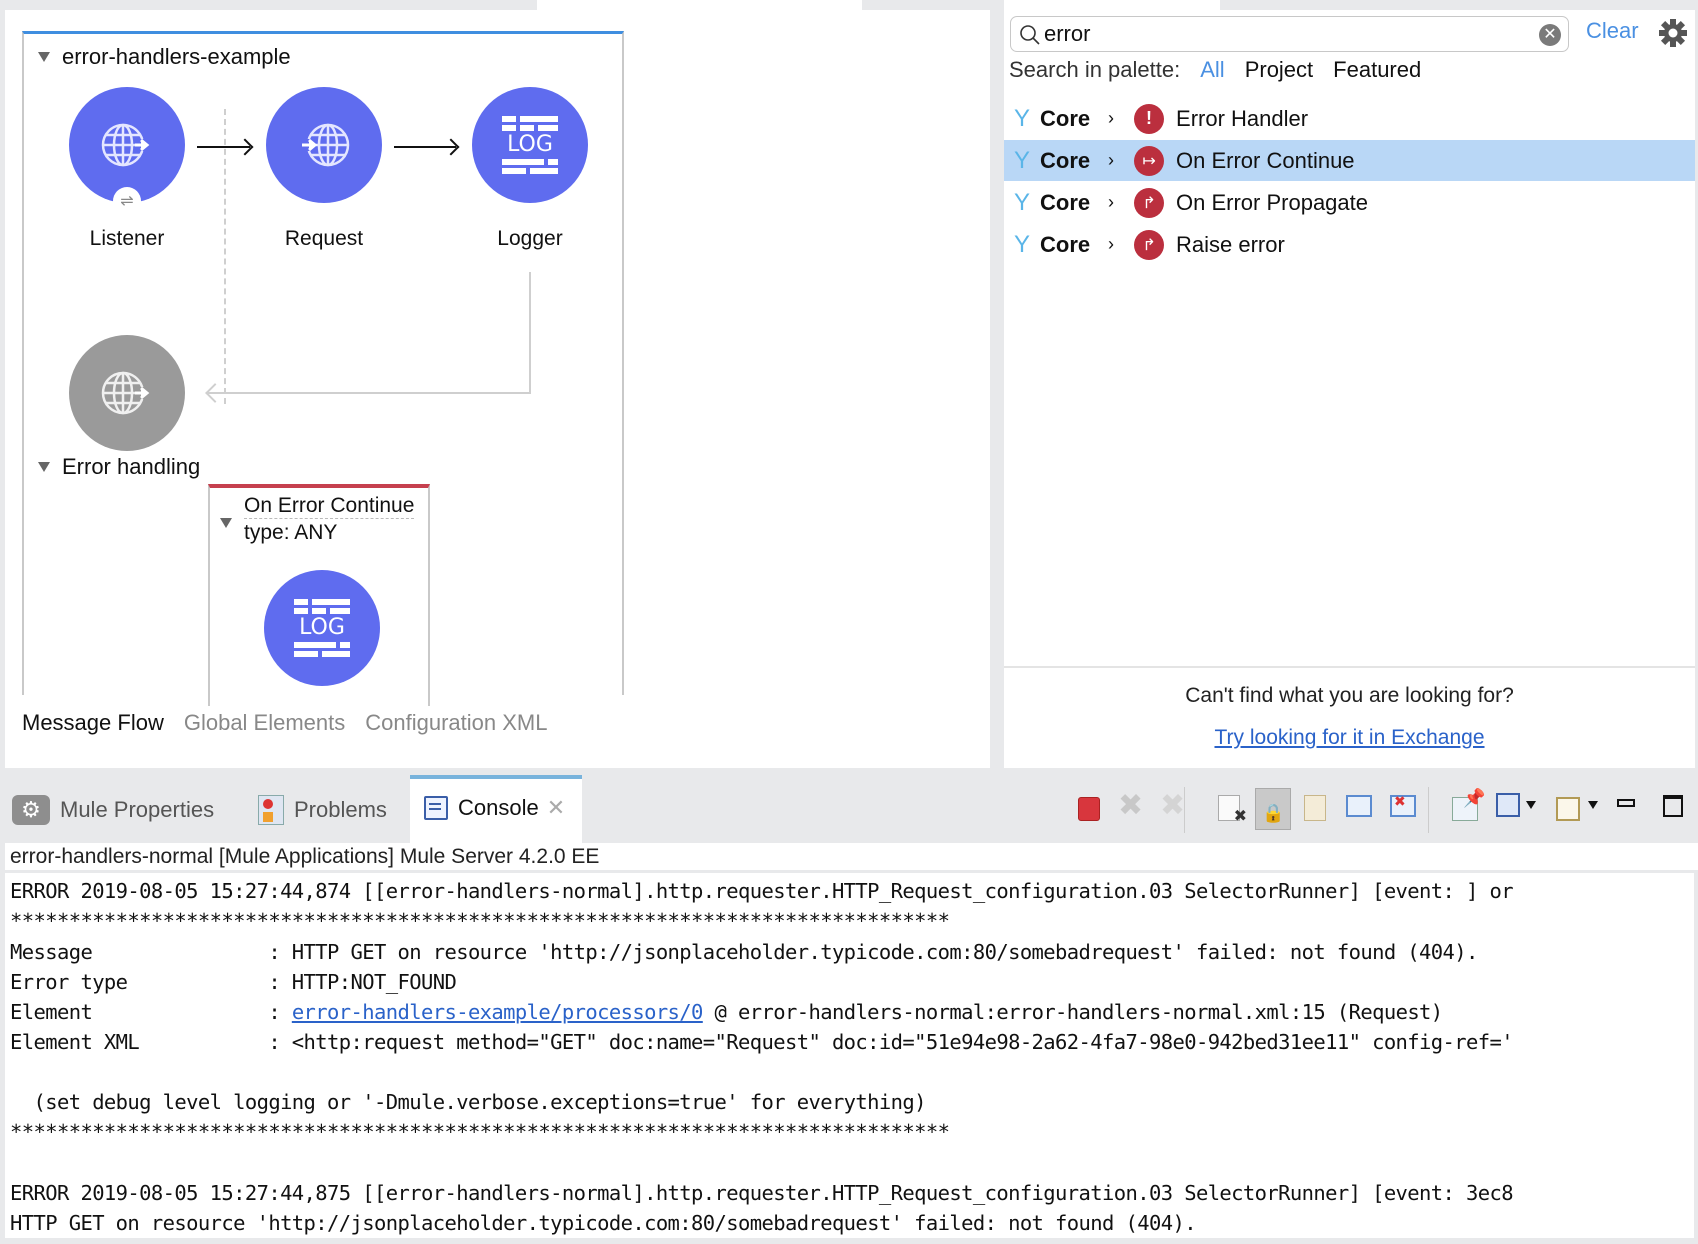  I want to click on pin-console-icon: 📌, so click(1468, 804).